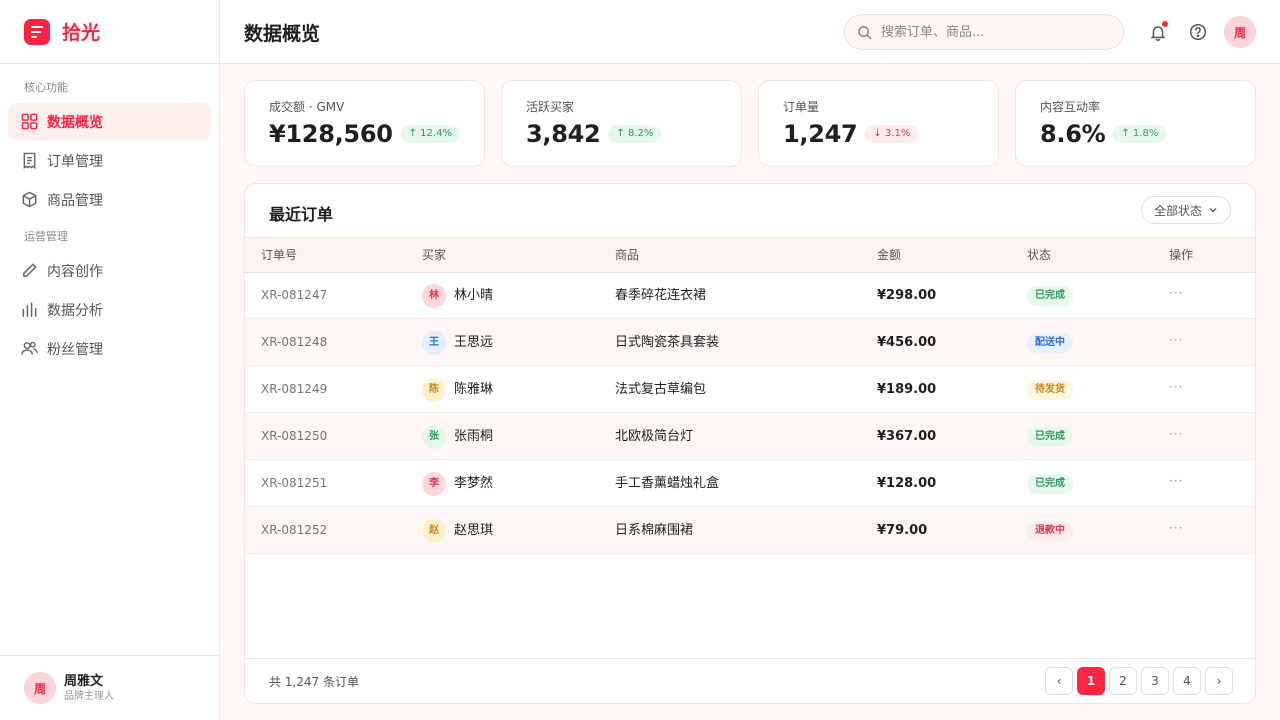 The height and width of the screenshot is (720, 1280). What do you see at coordinates (474, 295) in the screenshot?
I see `buyer-name: 林小晴` at bounding box center [474, 295].